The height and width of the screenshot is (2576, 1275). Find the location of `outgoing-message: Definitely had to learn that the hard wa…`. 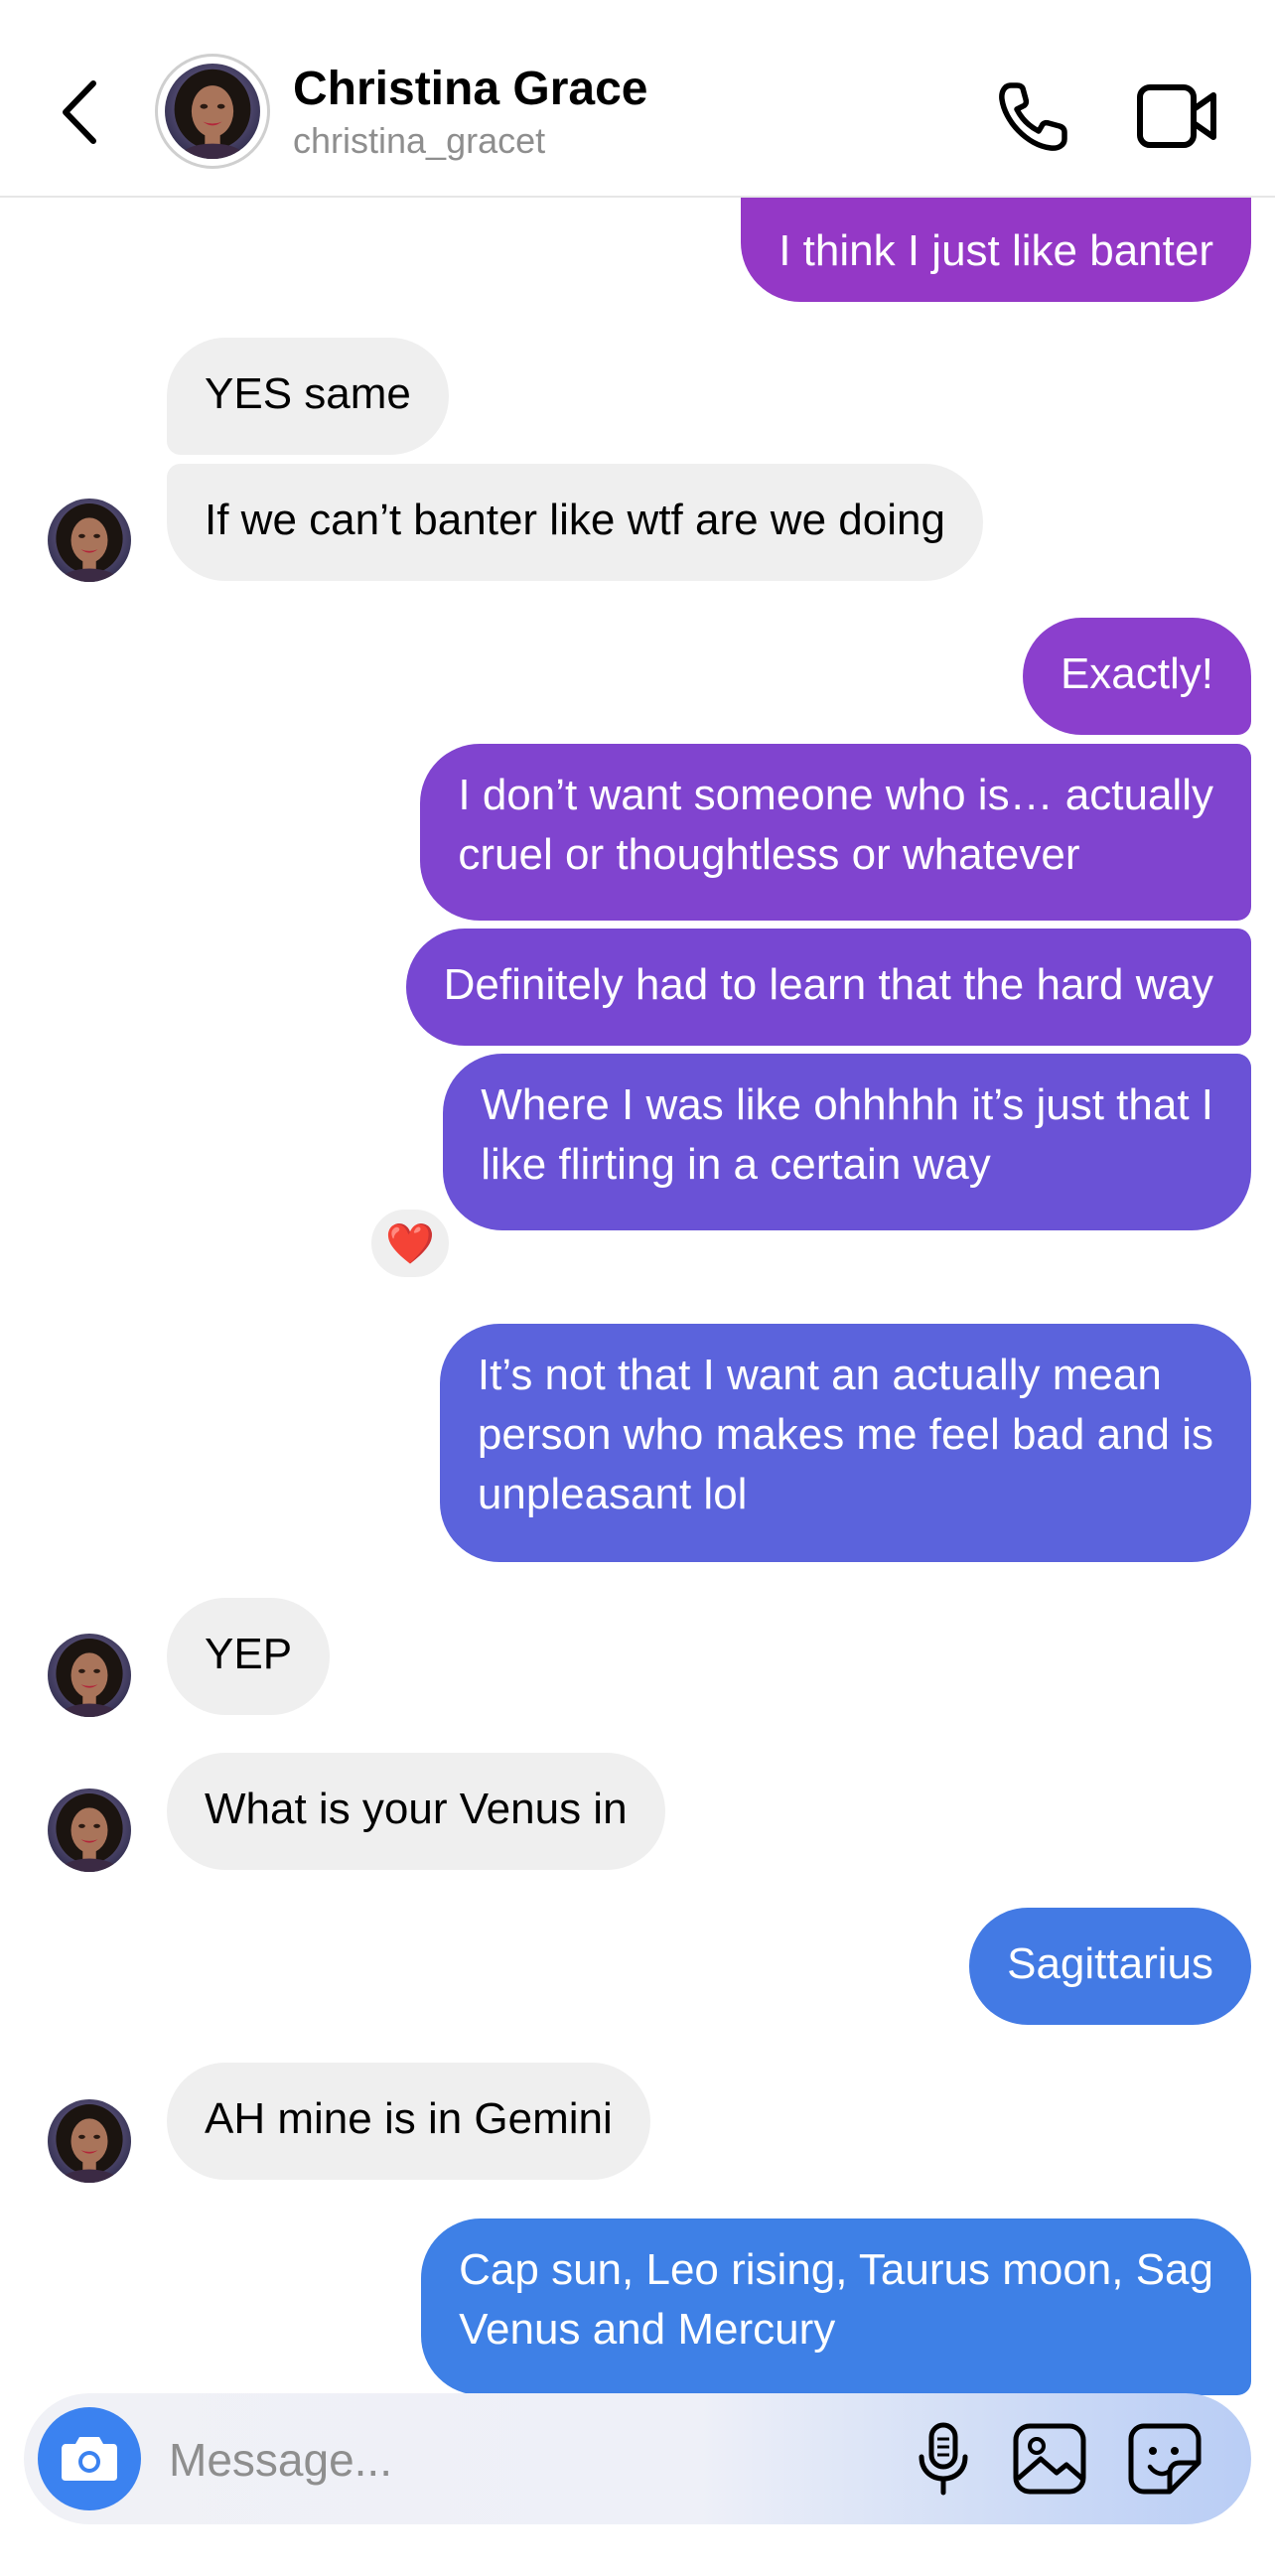

outgoing-message: Definitely had to learn that the hard wa… is located at coordinates (828, 988).